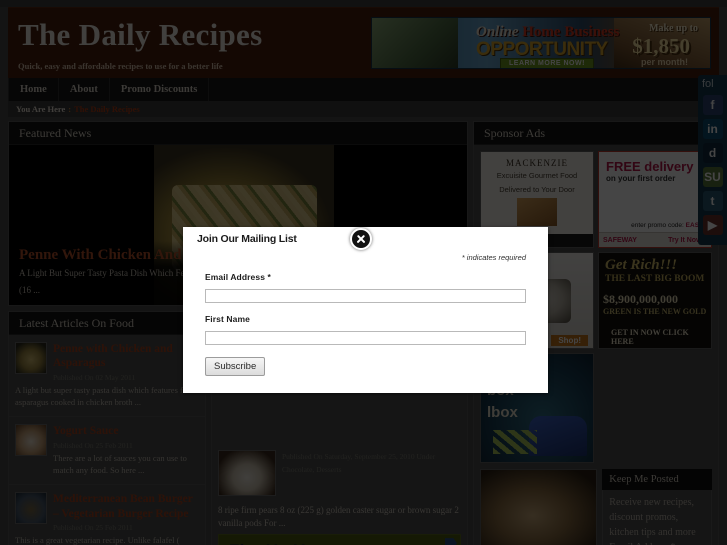  What do you see at coordinates (537, 175) in the screenshot?
I see `ad-mackenzie-tagline-1: Excuisite Gourmet Food` at bounding box center [537, 175].